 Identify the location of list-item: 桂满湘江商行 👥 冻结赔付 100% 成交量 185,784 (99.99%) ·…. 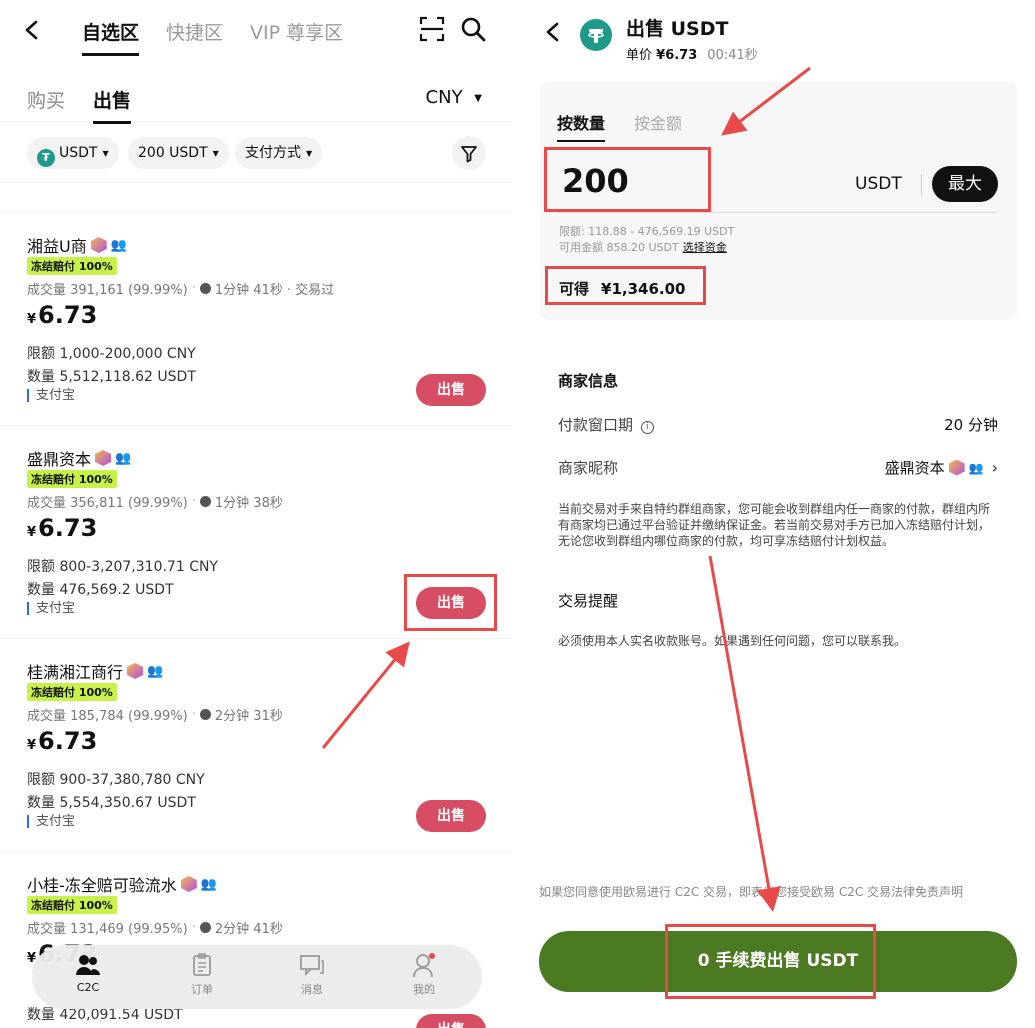
(256, 744).